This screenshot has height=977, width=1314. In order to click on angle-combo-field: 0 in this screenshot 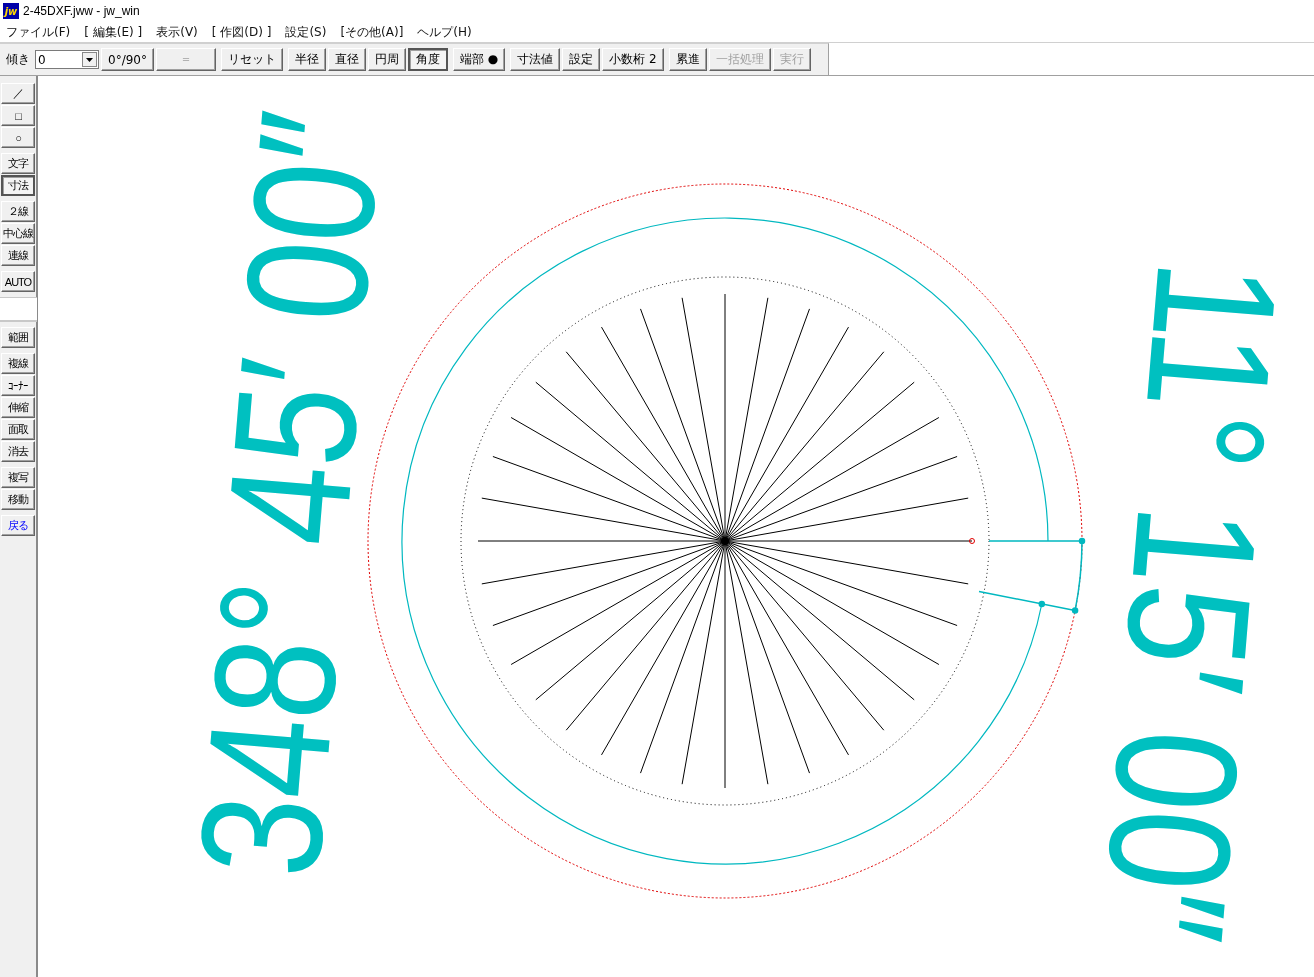, I will do `click(67, 59)`.